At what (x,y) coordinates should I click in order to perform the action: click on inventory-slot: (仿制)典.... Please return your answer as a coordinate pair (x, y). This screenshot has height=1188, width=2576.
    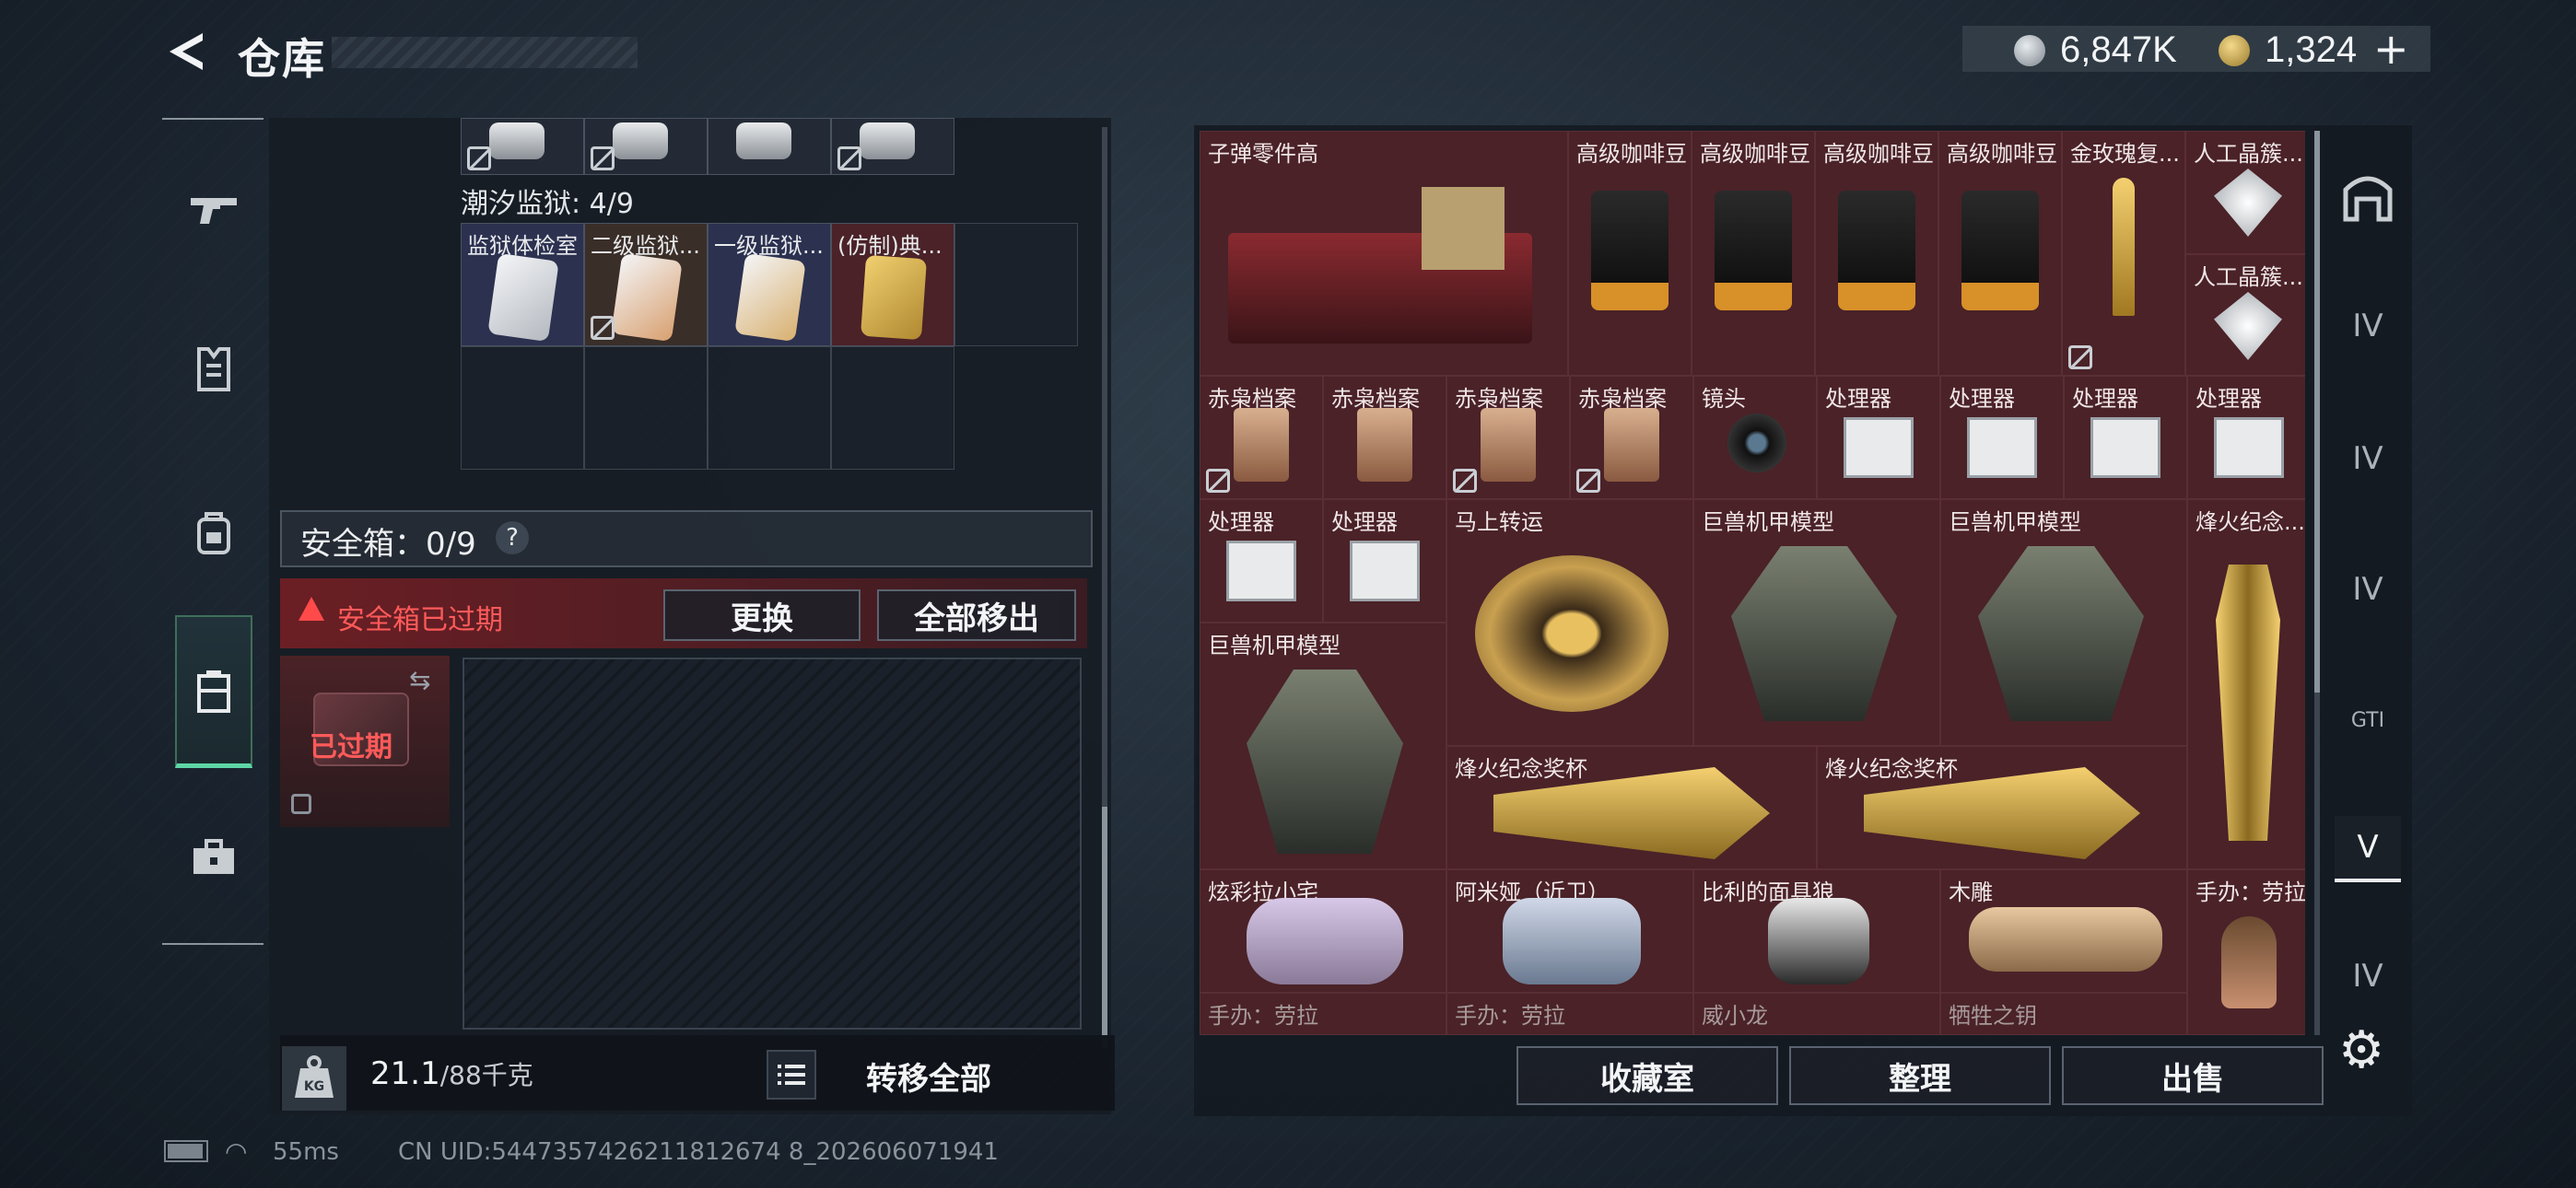
    Looking at the image, I should click on (892, 284).